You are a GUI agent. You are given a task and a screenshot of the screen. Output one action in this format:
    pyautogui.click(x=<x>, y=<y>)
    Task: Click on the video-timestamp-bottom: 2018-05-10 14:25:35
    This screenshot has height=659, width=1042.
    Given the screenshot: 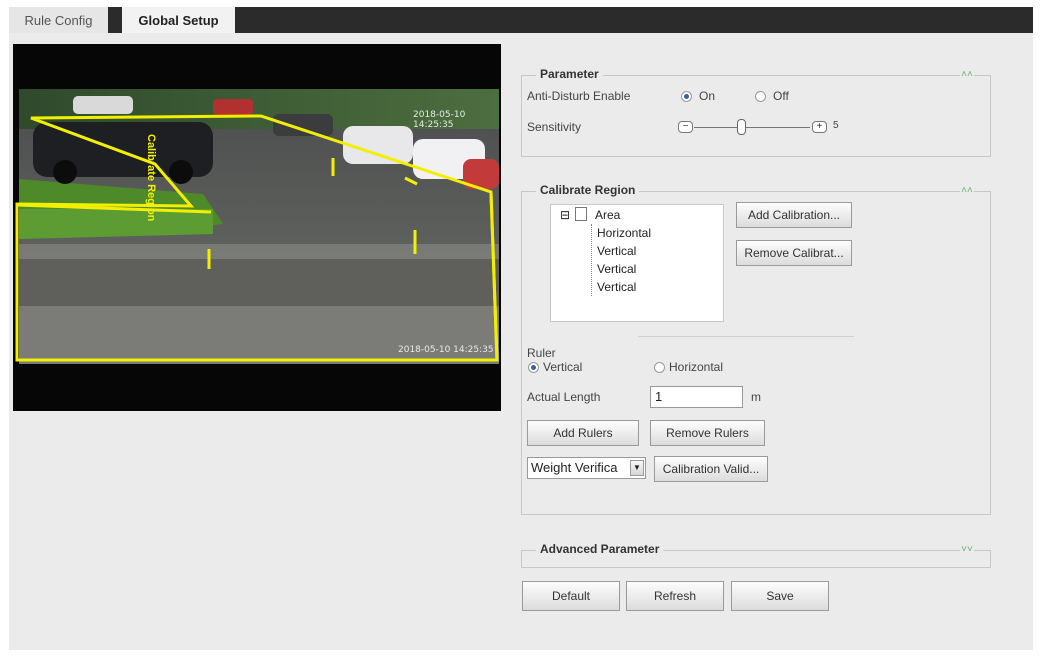 What is the action you would take?
    pyautogui.click(x=446, y=350)
    